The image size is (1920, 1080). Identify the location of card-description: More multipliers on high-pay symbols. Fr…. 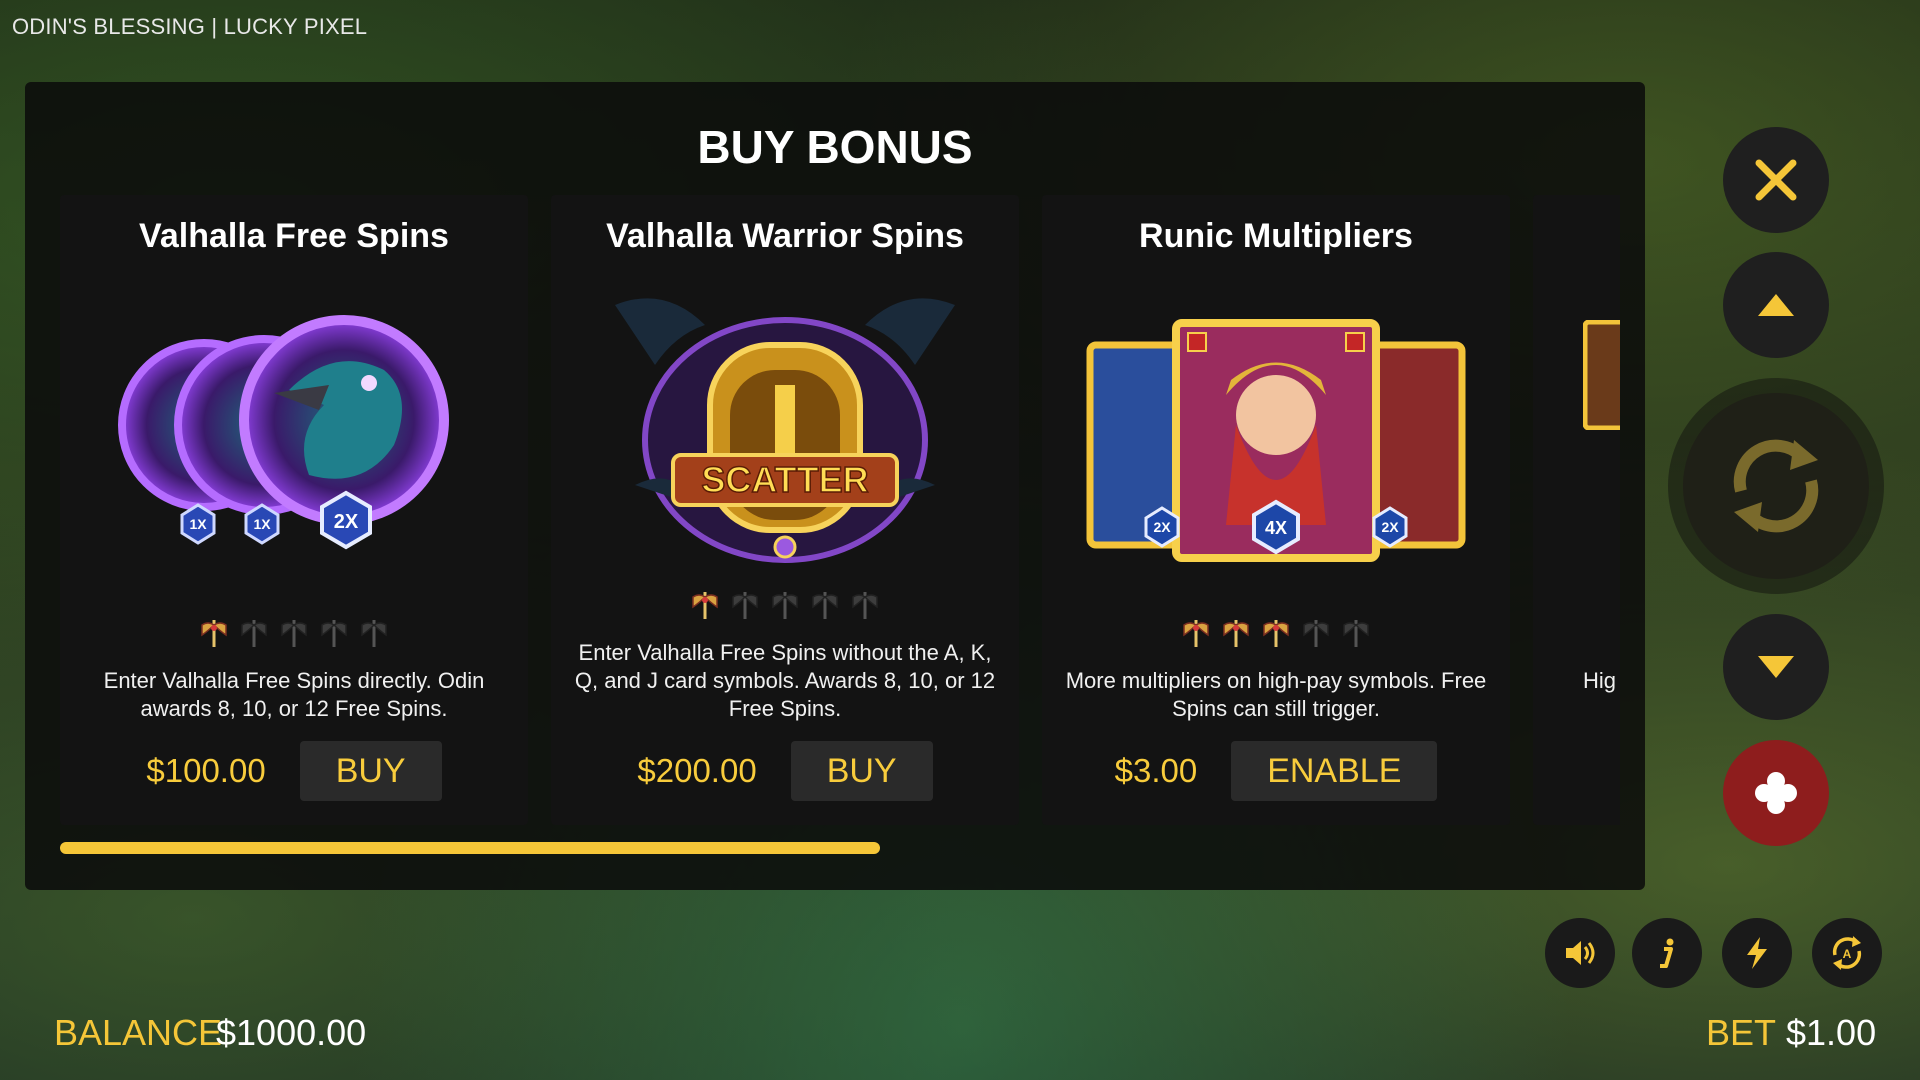
(1276, 694).